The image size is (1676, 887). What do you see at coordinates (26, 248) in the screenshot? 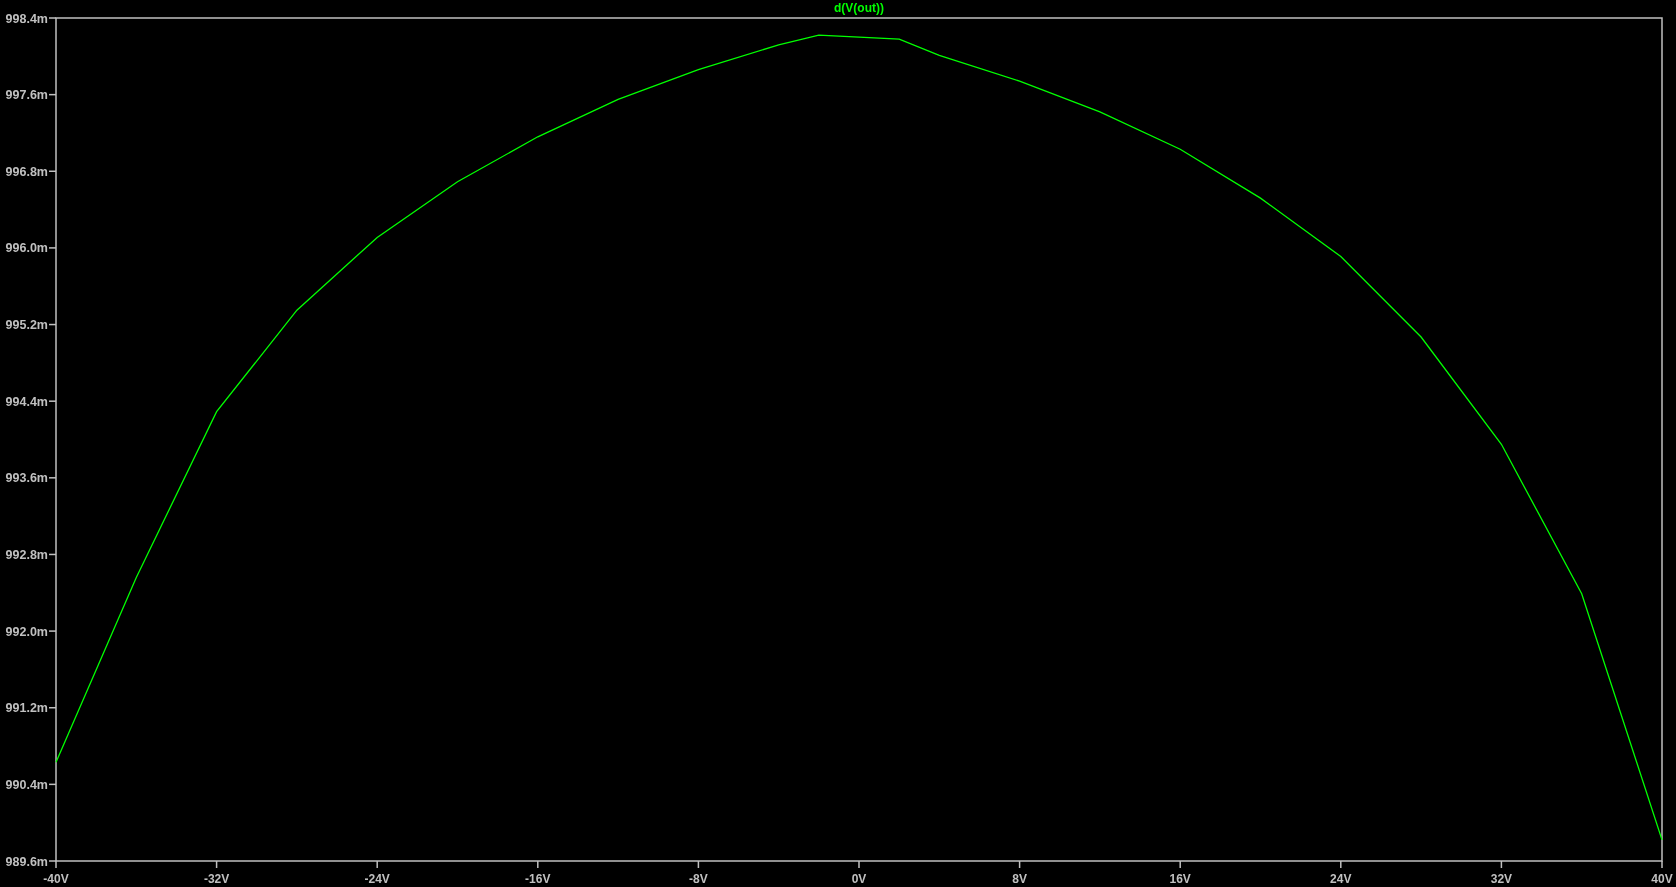
I see `y-tick-label: 996.0m` at bounding box center [26, 248].